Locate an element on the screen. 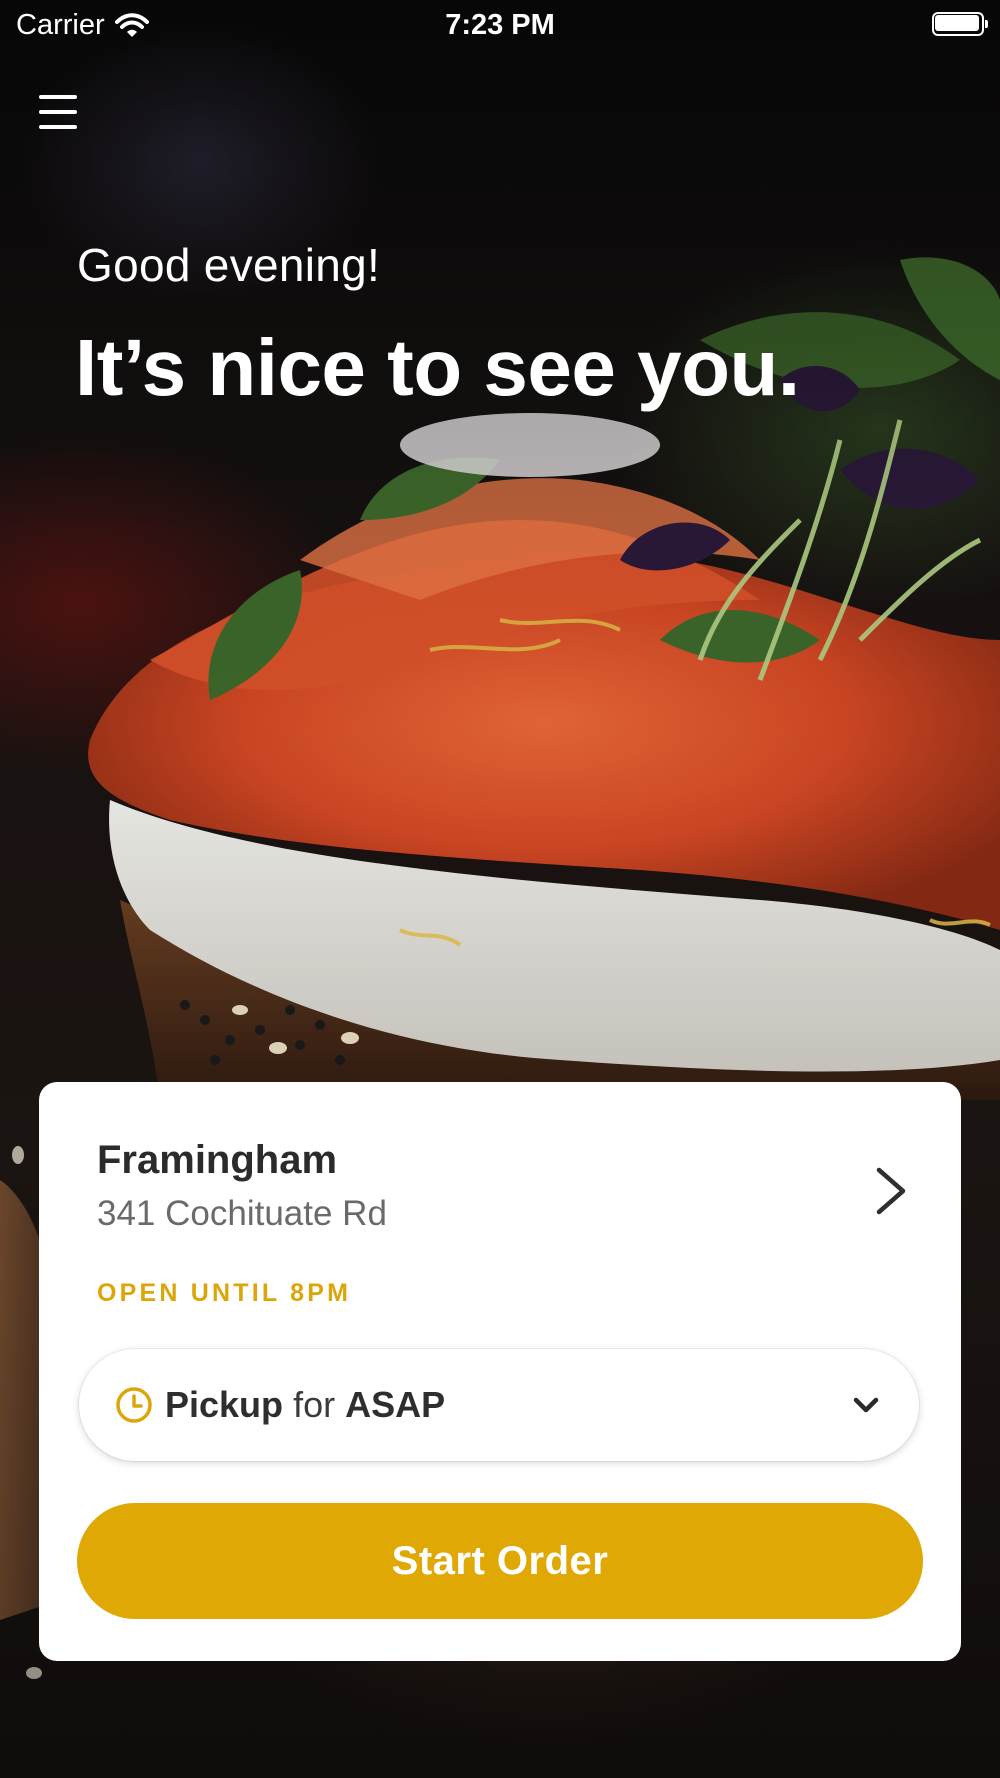 The image size is (1000, 1778). store-location-row: Framingham 341 Cochituate Rd is located at coordinates (500, 1172).